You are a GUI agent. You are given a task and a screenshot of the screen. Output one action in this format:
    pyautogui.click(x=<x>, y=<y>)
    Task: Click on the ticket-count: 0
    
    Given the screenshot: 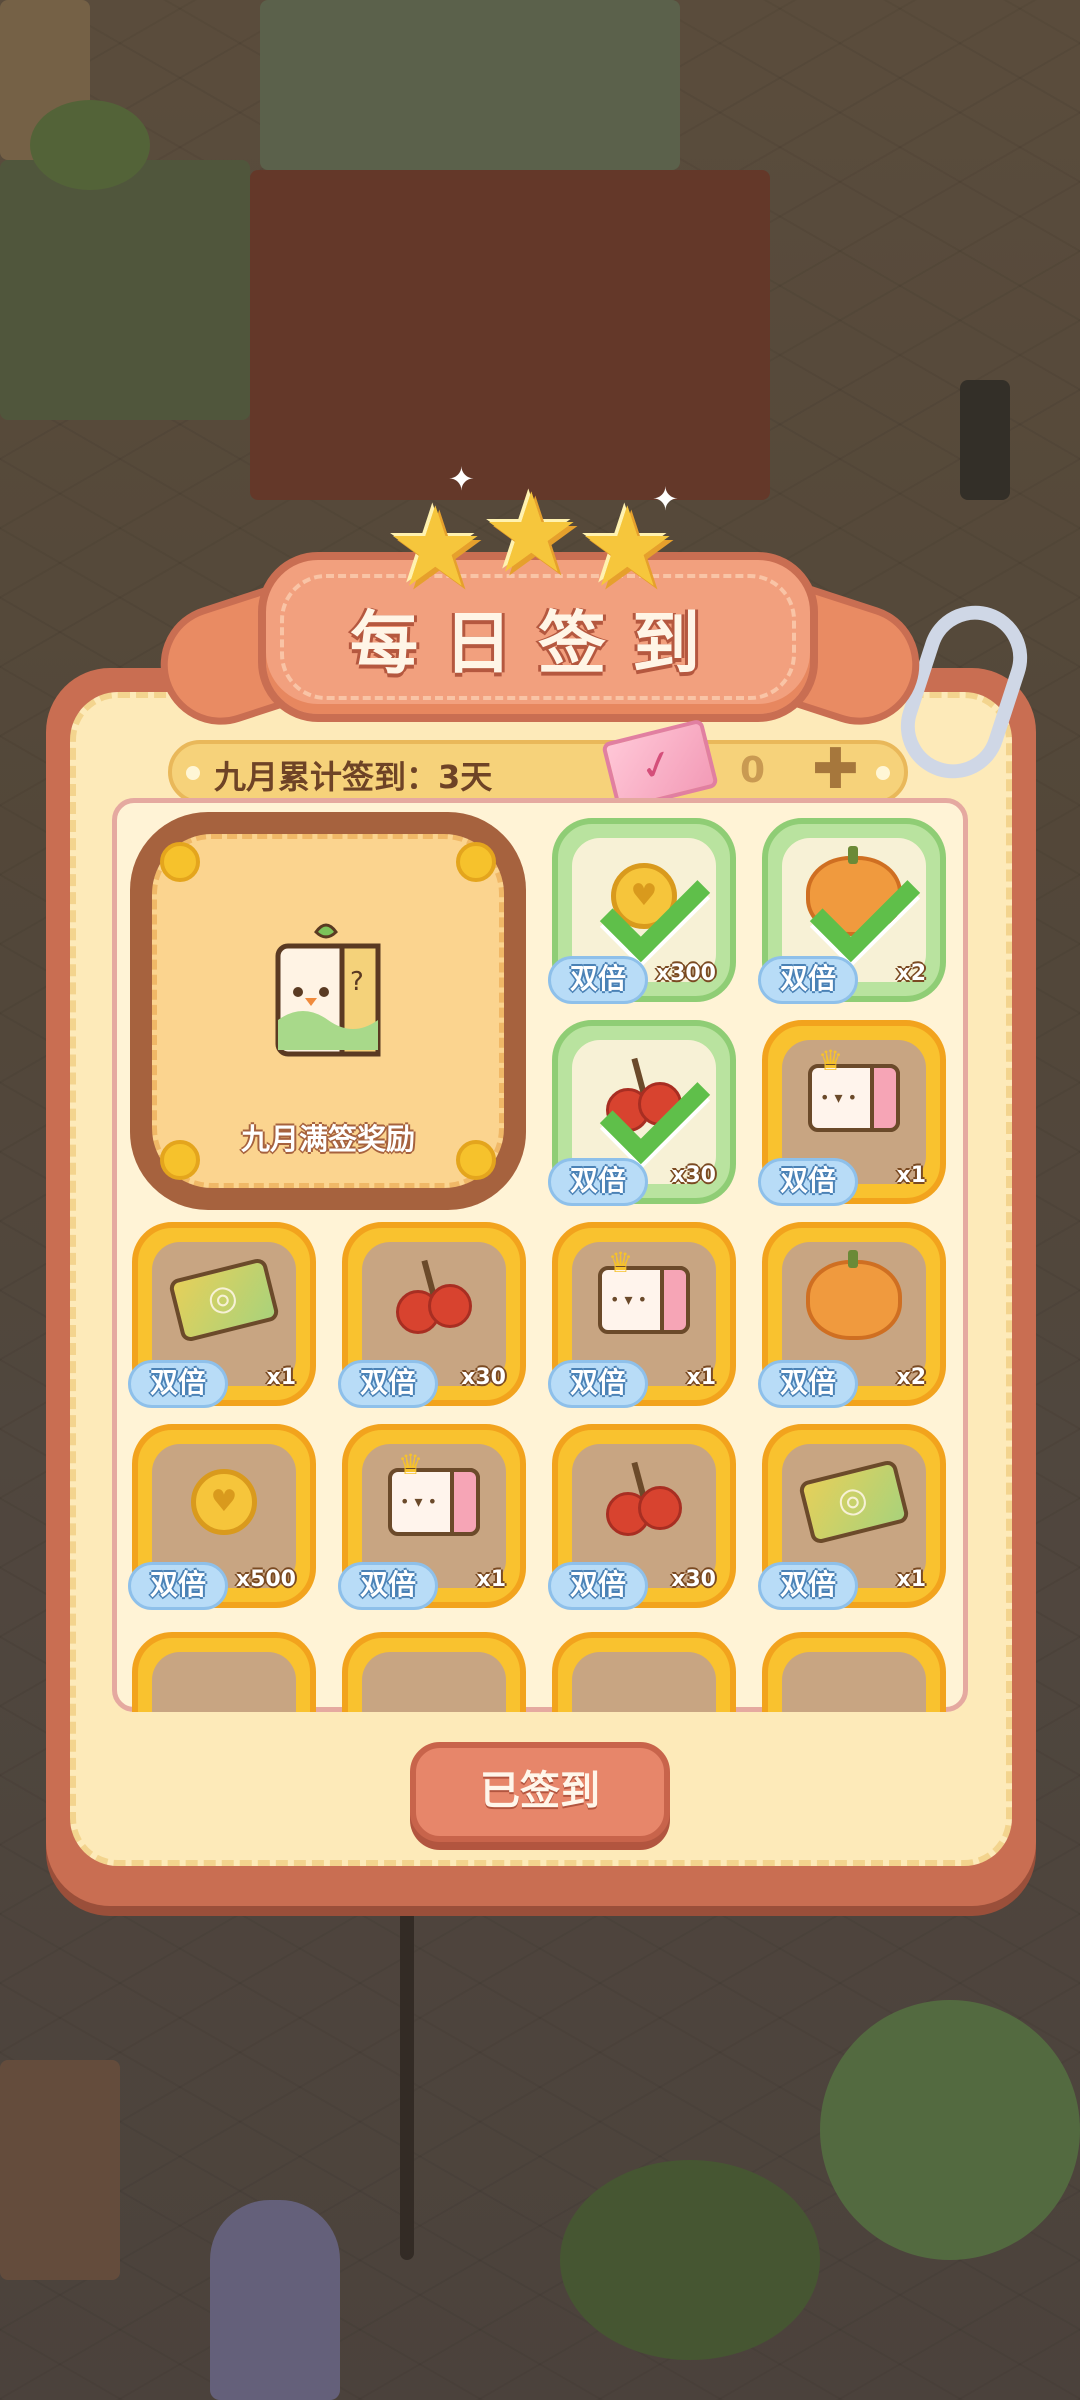 What is the action you would take?
    pyautogui.click(x=753, y=770)
    